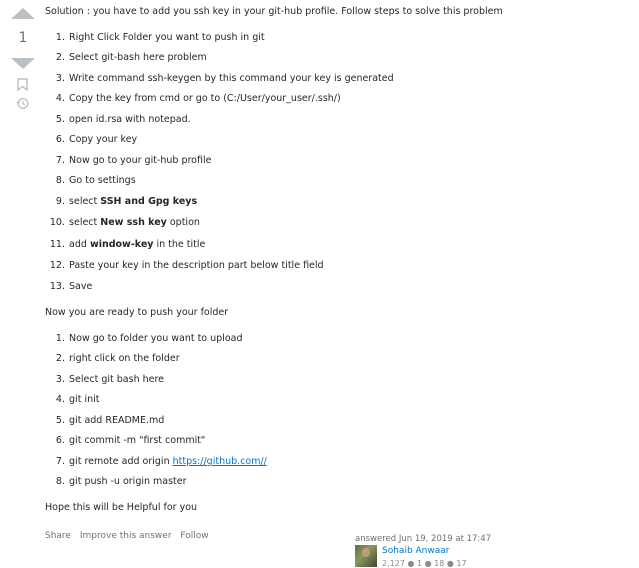 This screenshot has width=639, height=568. What do you see at coordinates (415, 551) in the screenshot?
I see `user-name-link: Sohaib Anwaar` at bounding box center [415, 551].